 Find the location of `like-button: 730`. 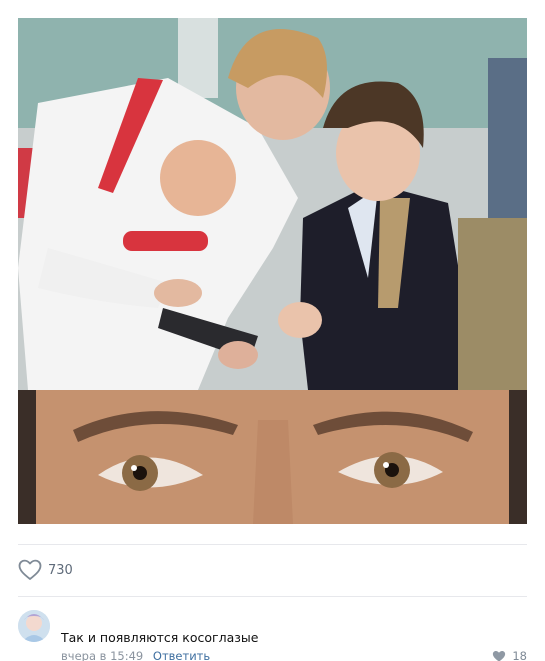

like-button: 730 is located at coordinates (45, 570).